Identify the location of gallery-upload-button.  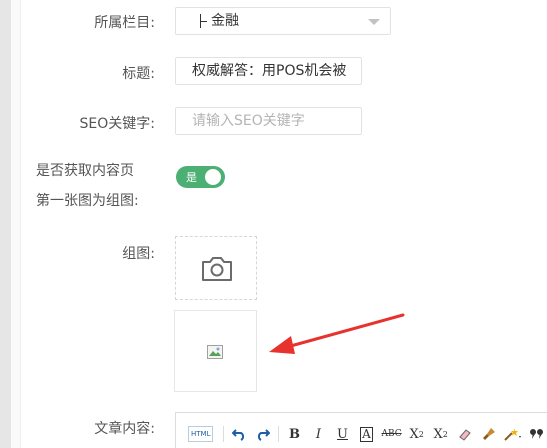
(216, 268).